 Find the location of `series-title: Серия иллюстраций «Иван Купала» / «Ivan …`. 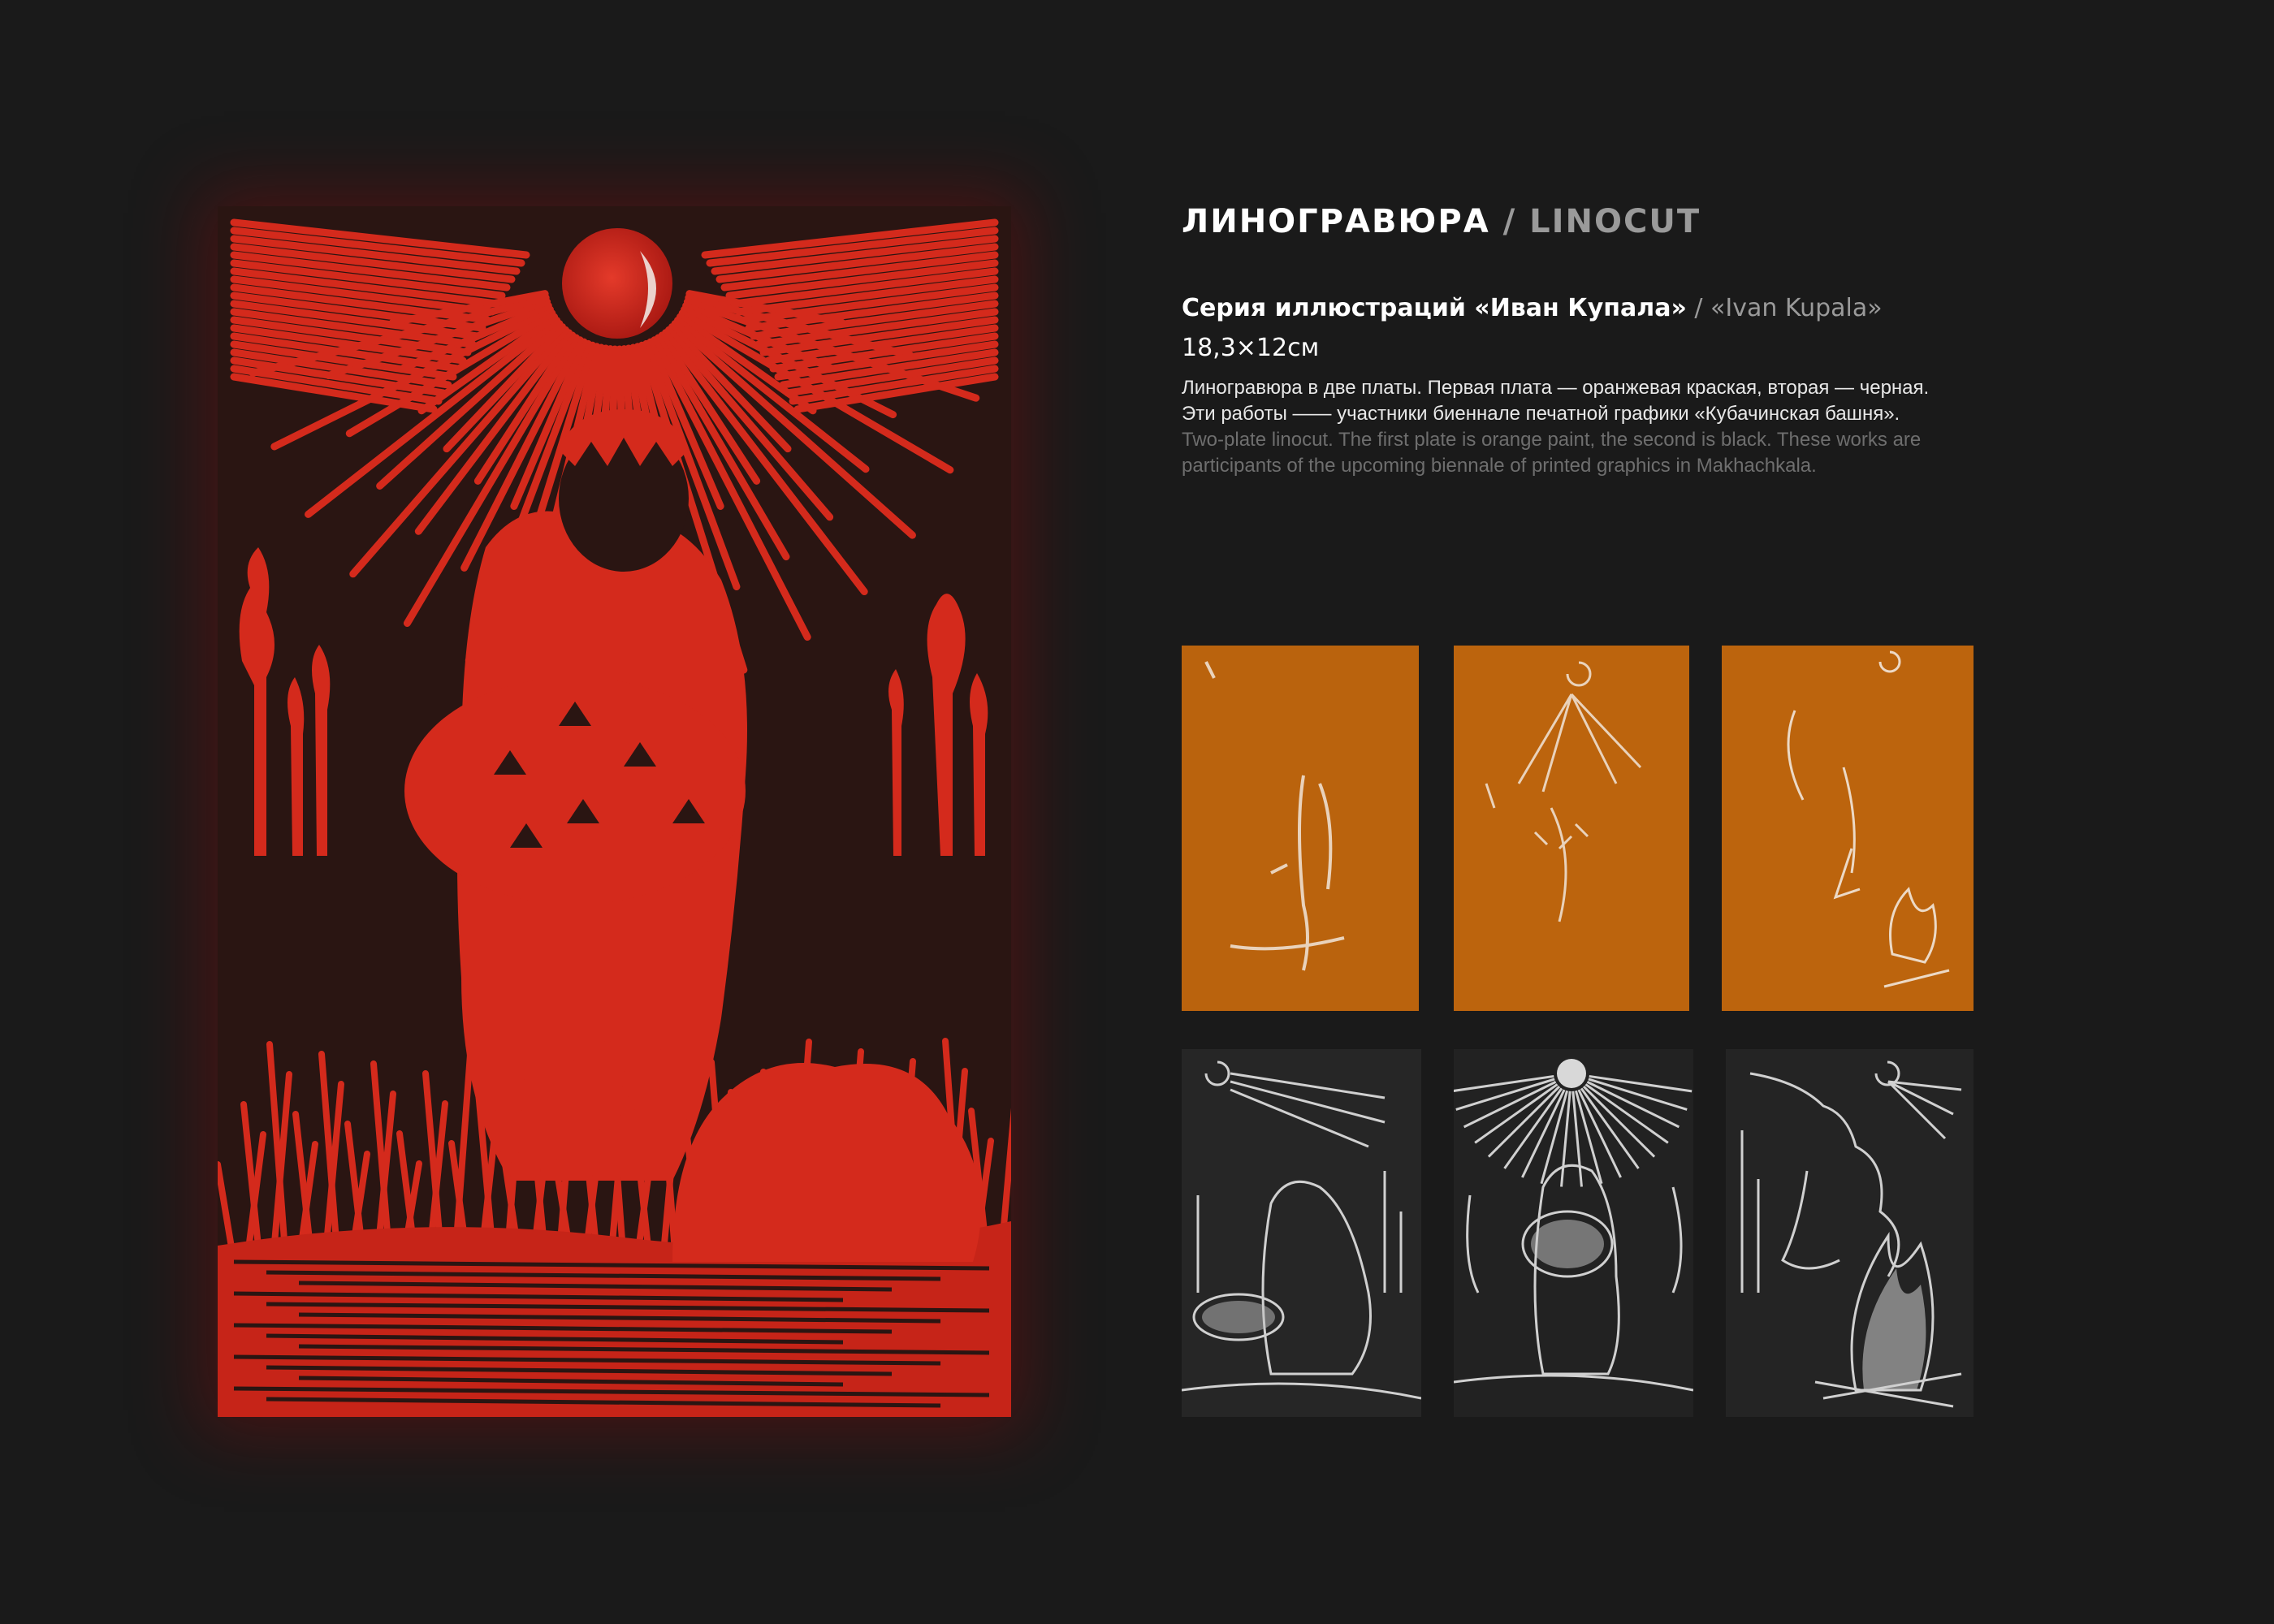

series-title: Серия иллюстраций «Иван Купала» / «Ivan … is located at coordinates (1628, 308).